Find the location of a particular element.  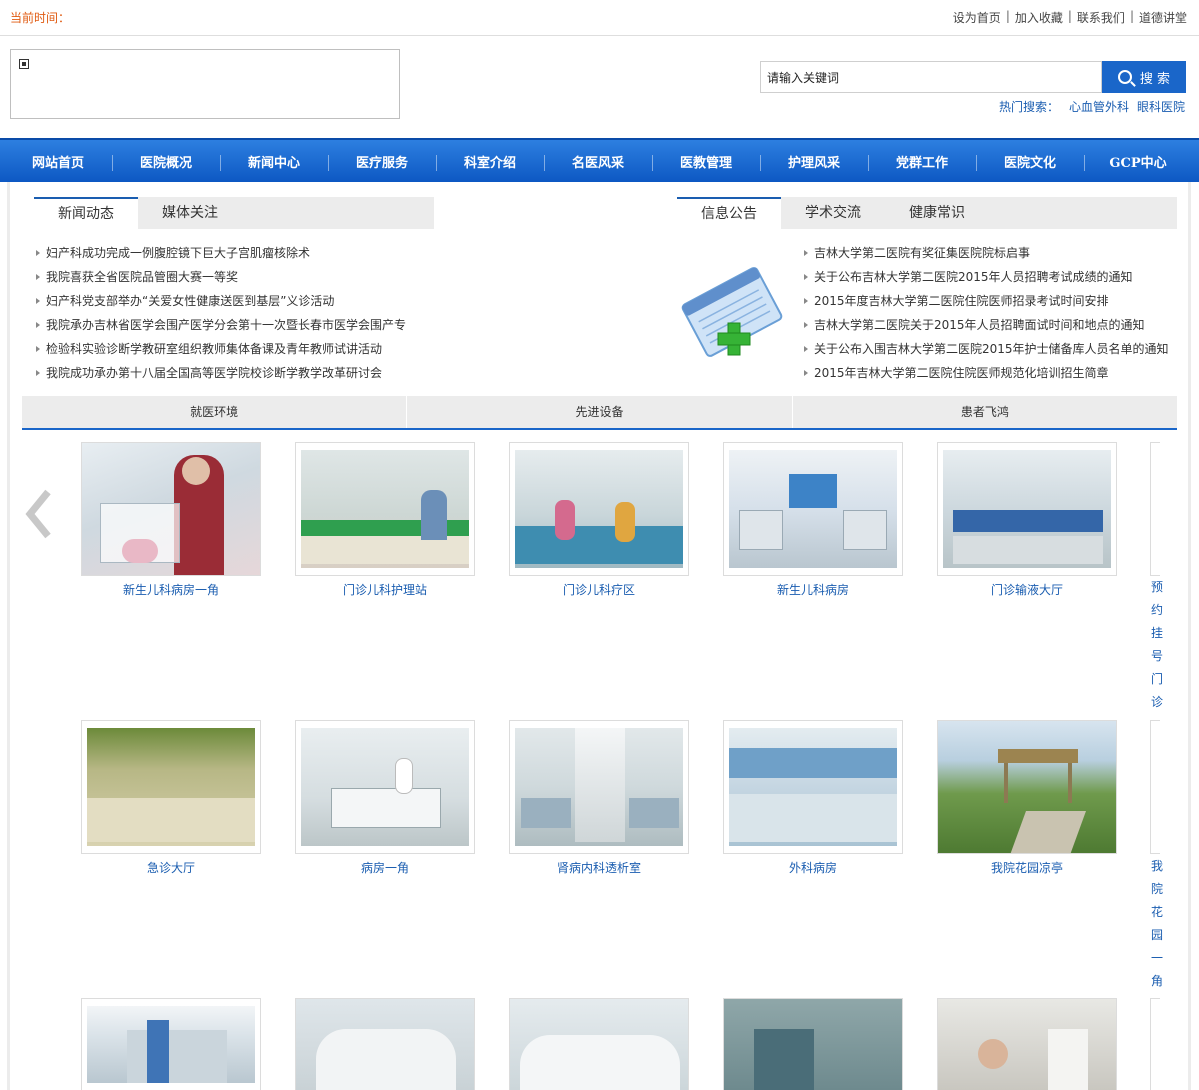

tab-health-knowledge: 健康常识 is located at coordinates (937, 213).